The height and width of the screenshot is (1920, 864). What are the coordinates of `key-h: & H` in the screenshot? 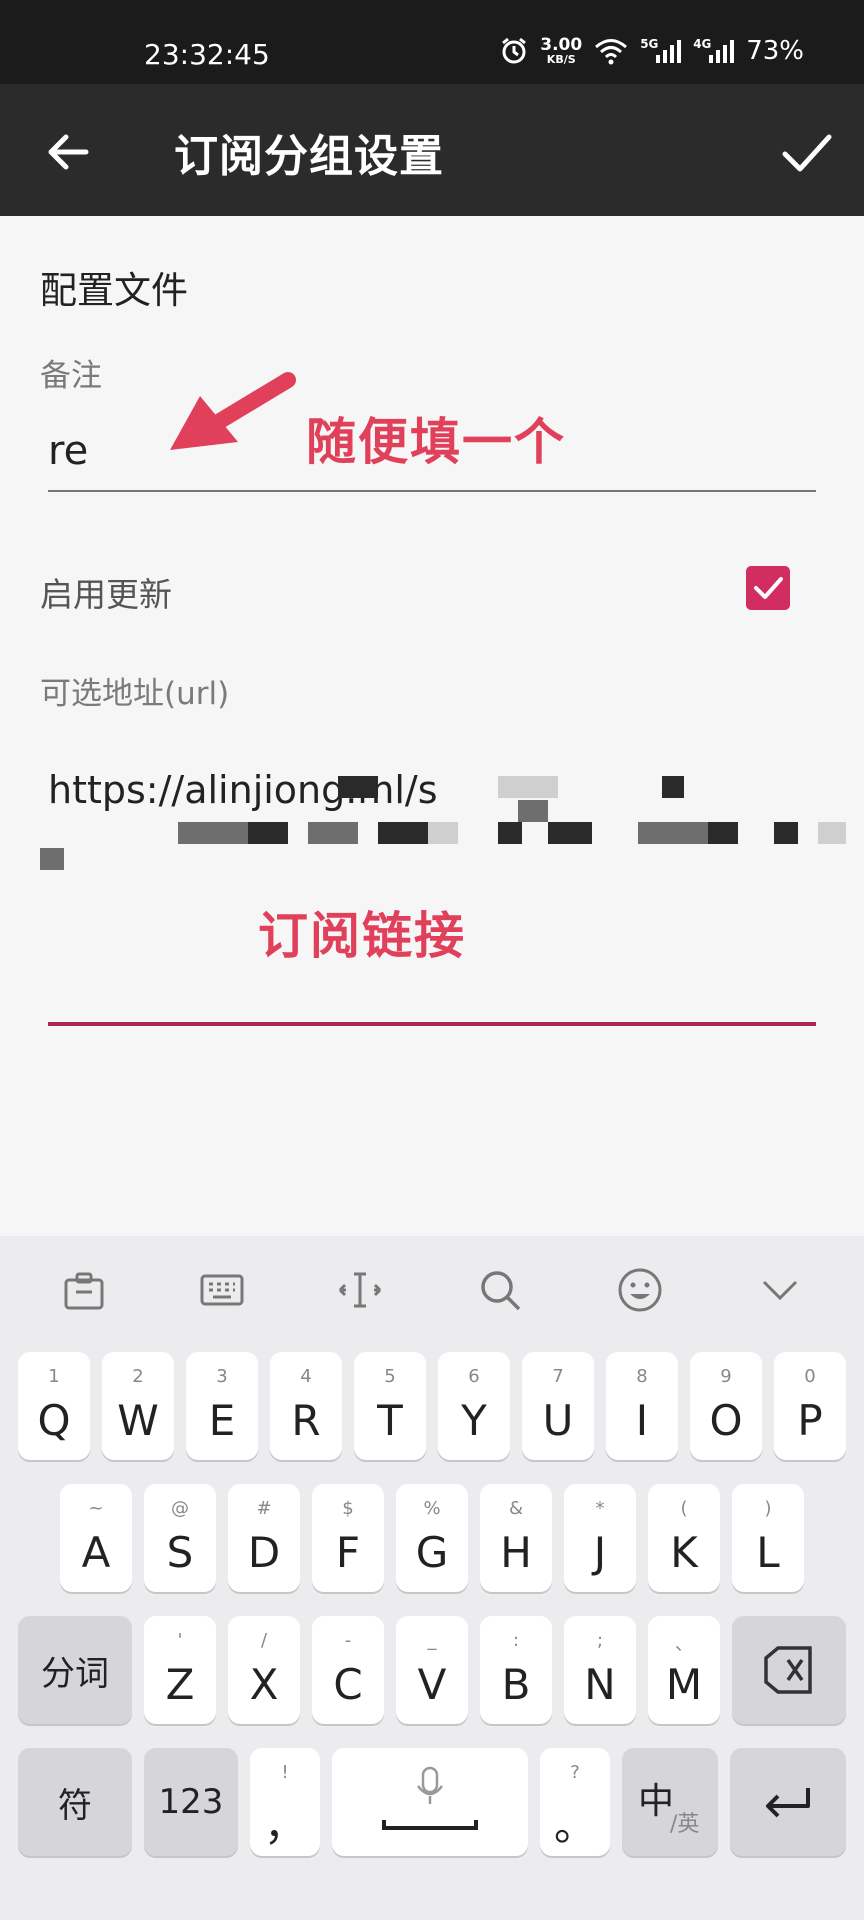 It's located at (516, 1538).